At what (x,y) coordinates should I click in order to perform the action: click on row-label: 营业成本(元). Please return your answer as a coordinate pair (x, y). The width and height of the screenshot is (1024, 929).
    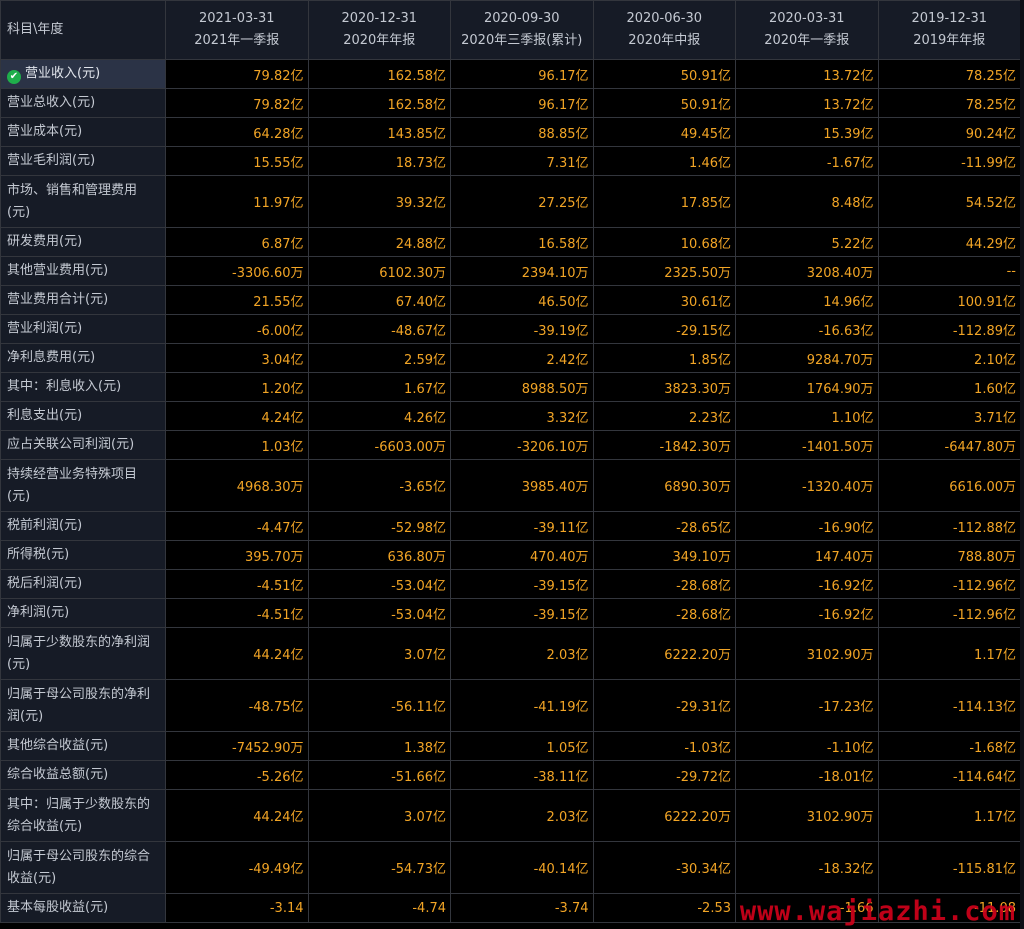
    Looking at the image, I should click on (83, 132).